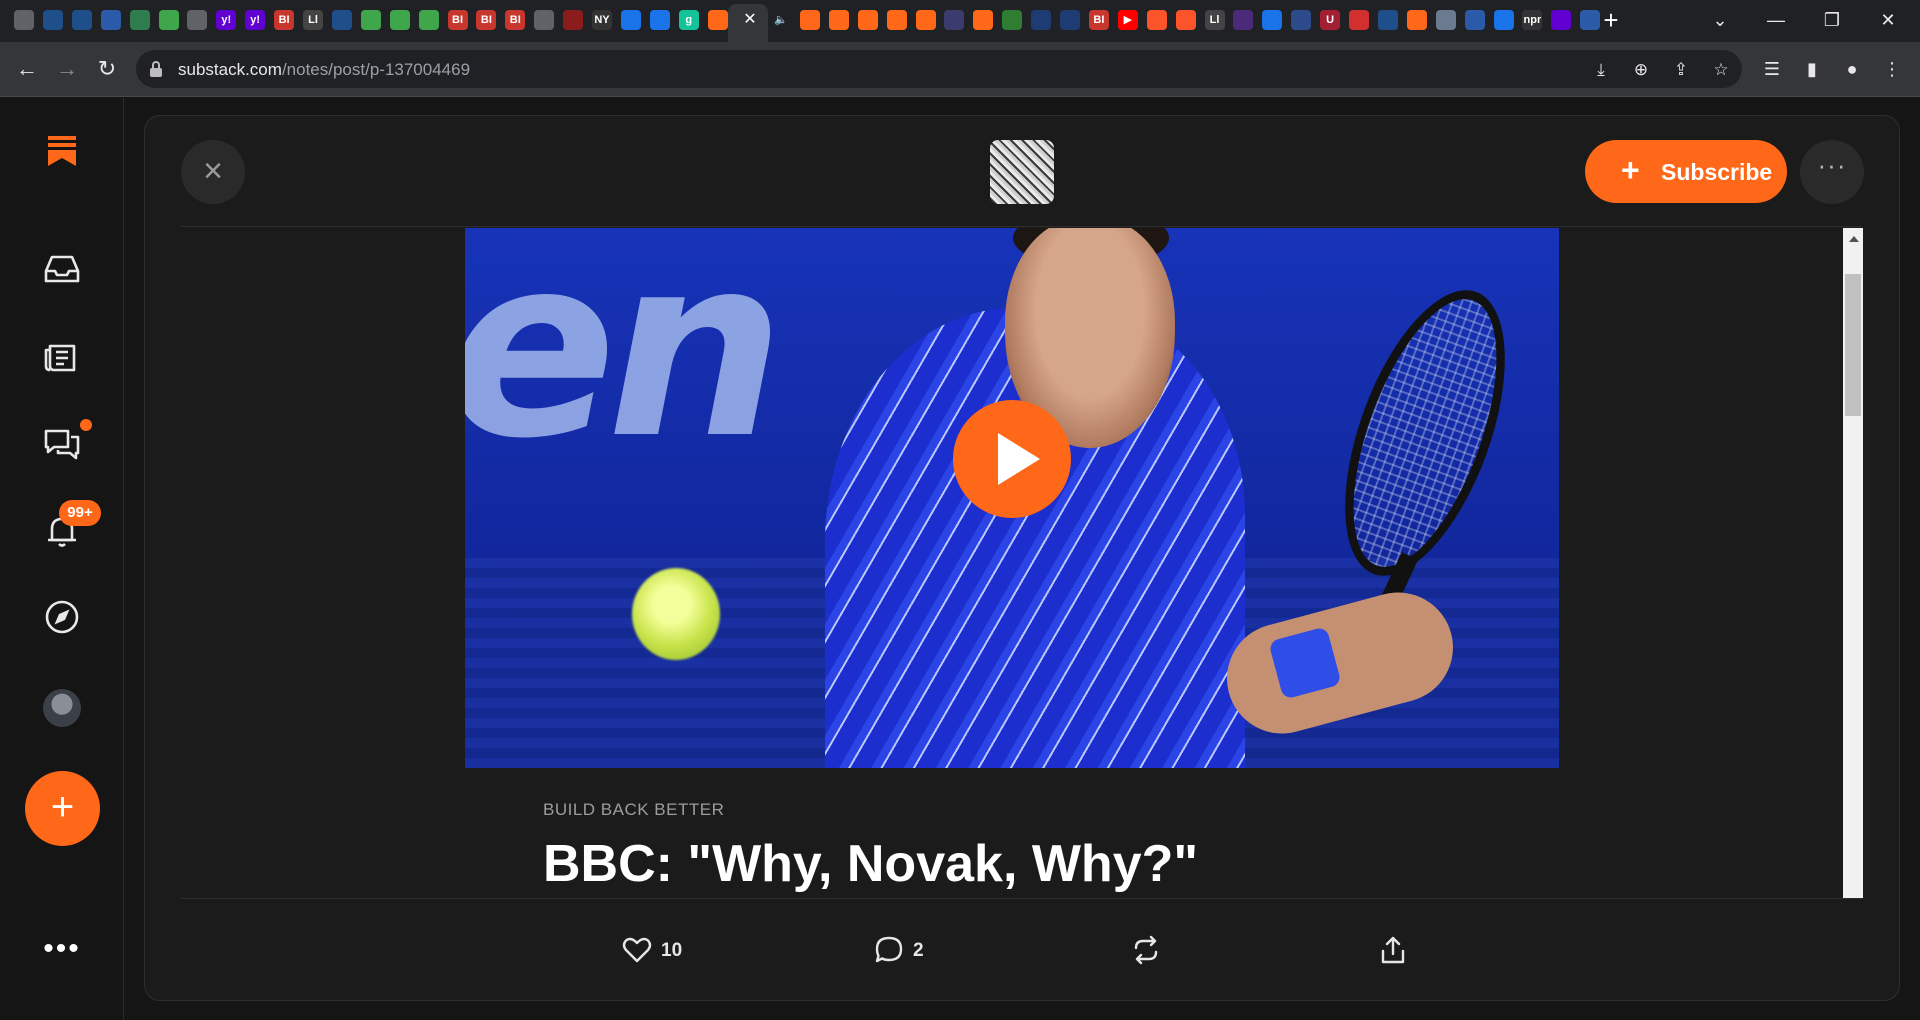 The width and height of the screenshot is (1920, 1020). Describe the element at coordinates (1301, 20) in the screenshot. I see `crest-tab-icon` at that location.